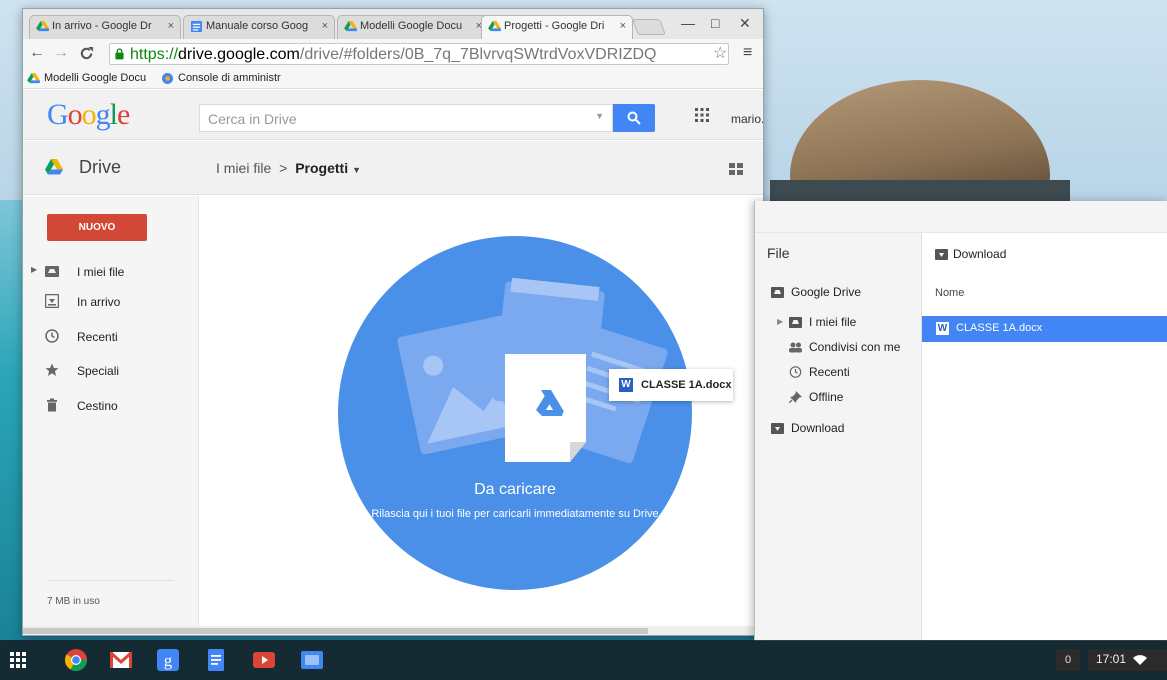  I want to click on drive-folder-icon, so click(777, 292).